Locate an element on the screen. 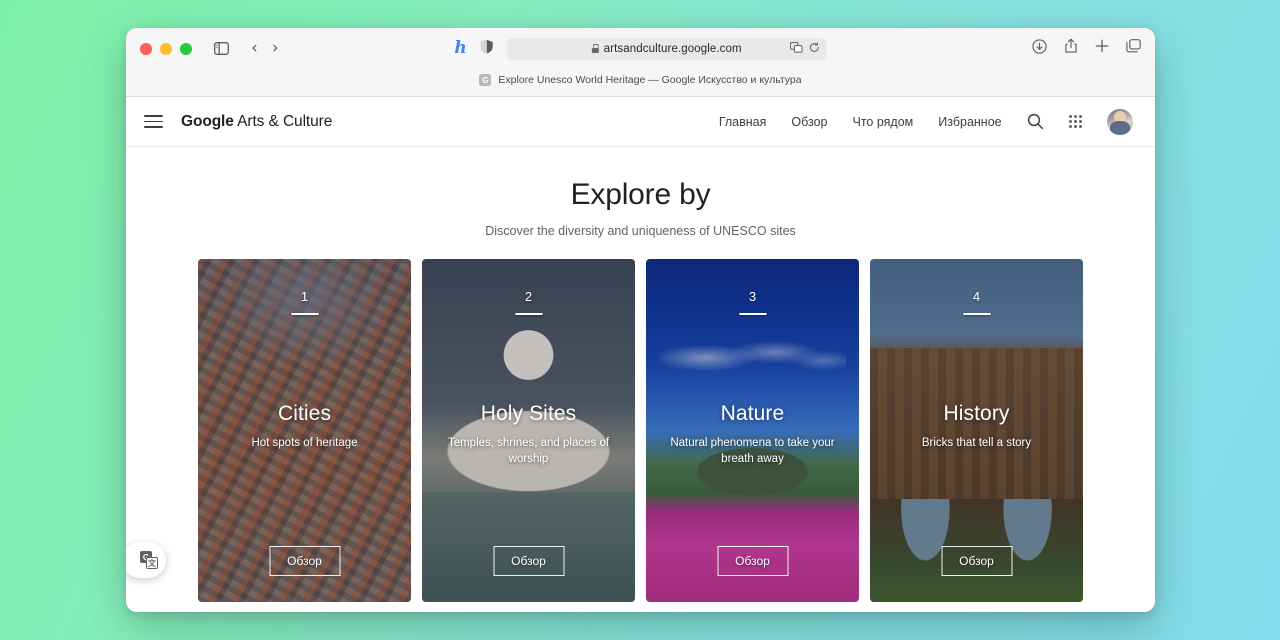  card-number: 2 is located at coordinates (528, 296).